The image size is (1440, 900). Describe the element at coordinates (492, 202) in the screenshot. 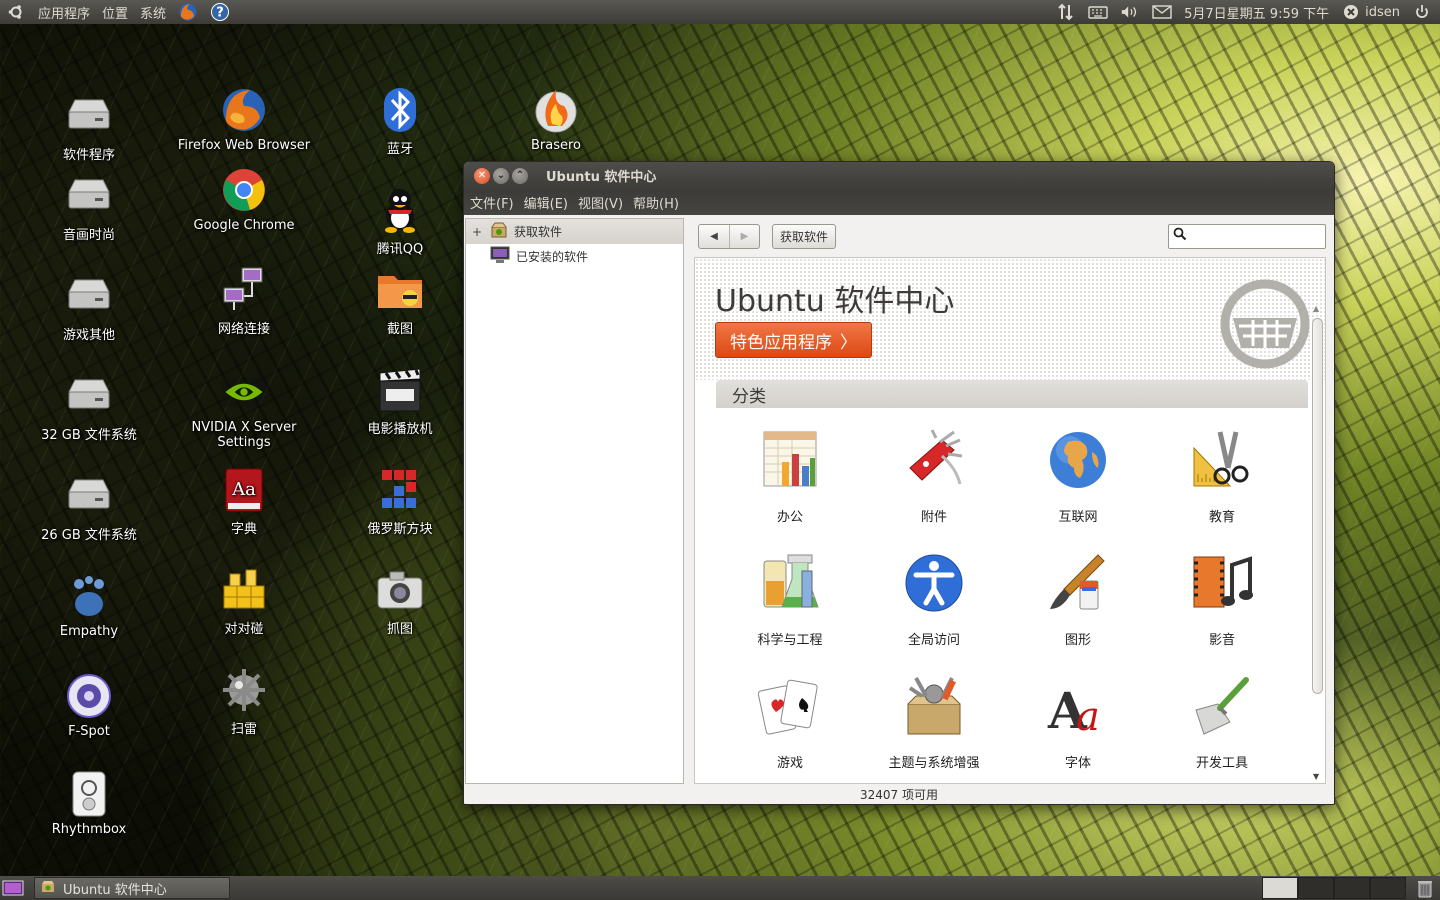

I see `menu-file: 文件(F)` at that location.